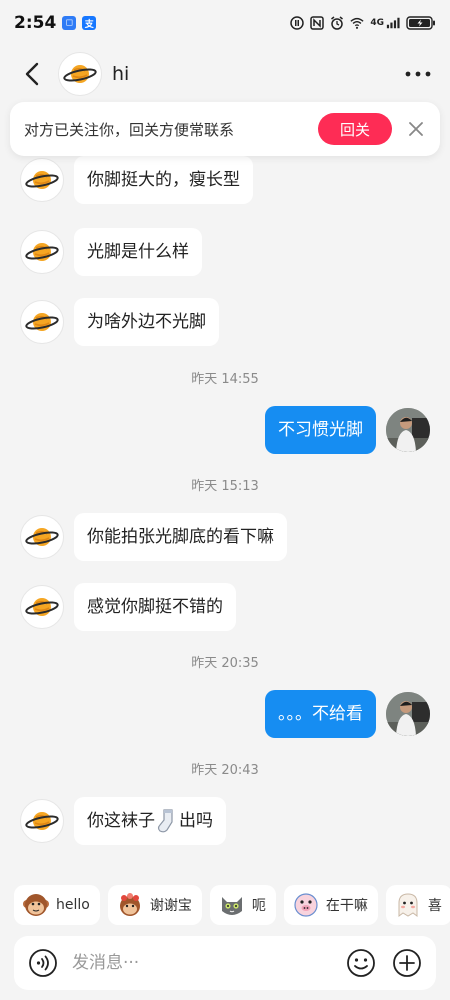  Describe the element at coordinates (225, 379) in the screenshot. I see `message-timestamp: 昨天 14:55` at that location.